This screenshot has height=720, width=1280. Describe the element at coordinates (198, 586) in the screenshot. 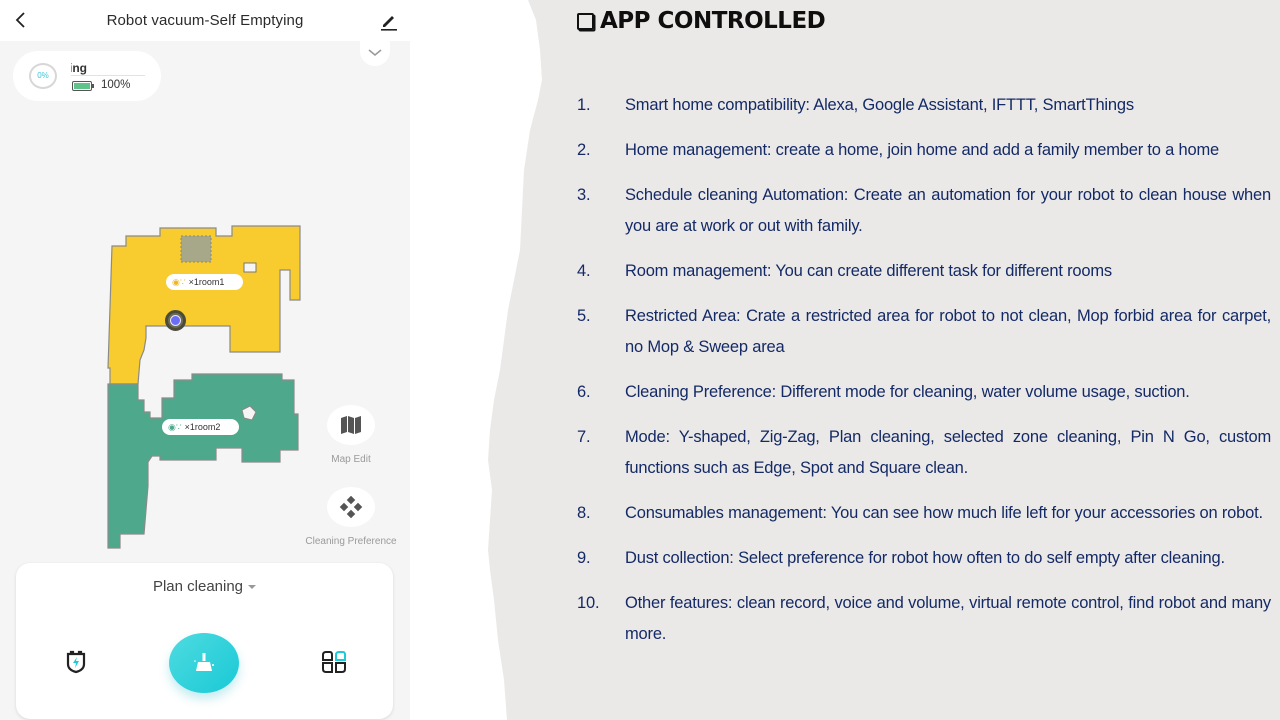

I see `cleaning-mode-label: Plan cleaning` at that location.